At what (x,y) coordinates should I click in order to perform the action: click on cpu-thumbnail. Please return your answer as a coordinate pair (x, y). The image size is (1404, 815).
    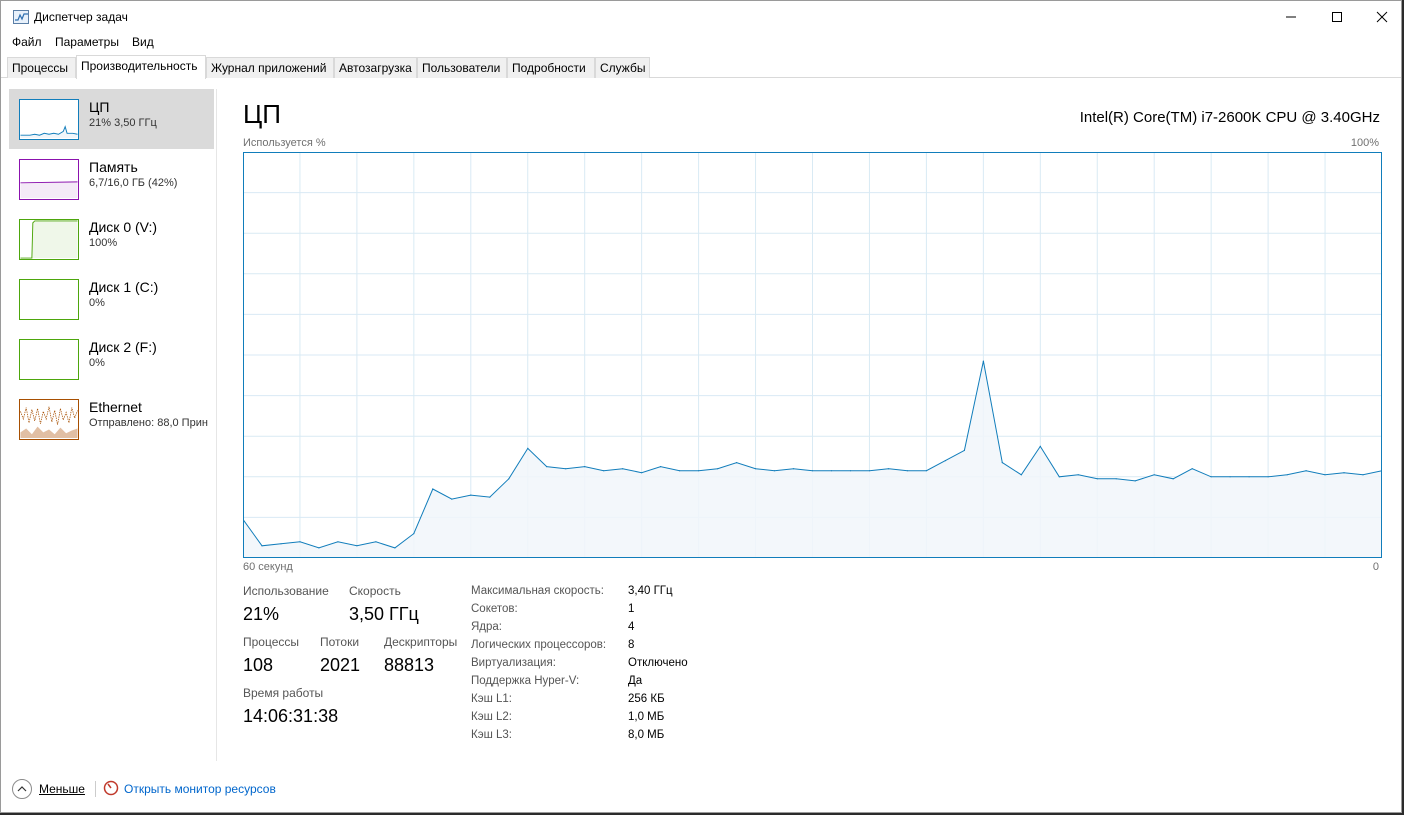
    Looking at the image, I should click on (49, 119).